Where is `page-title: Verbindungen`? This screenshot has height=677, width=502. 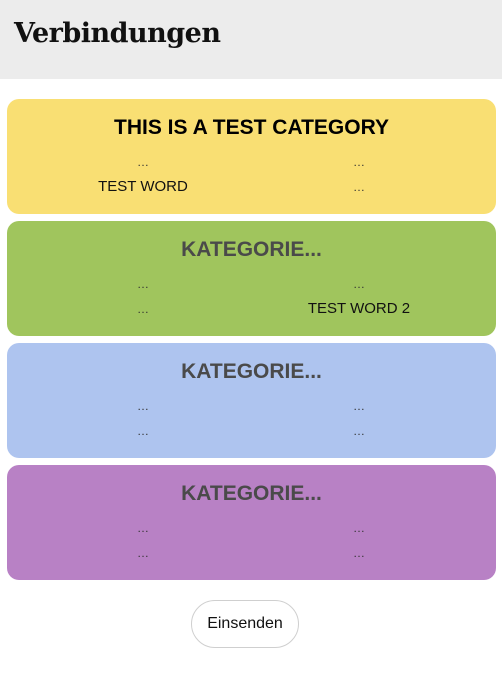 page-title: Verbindungen is located at coordinates (117, 33).